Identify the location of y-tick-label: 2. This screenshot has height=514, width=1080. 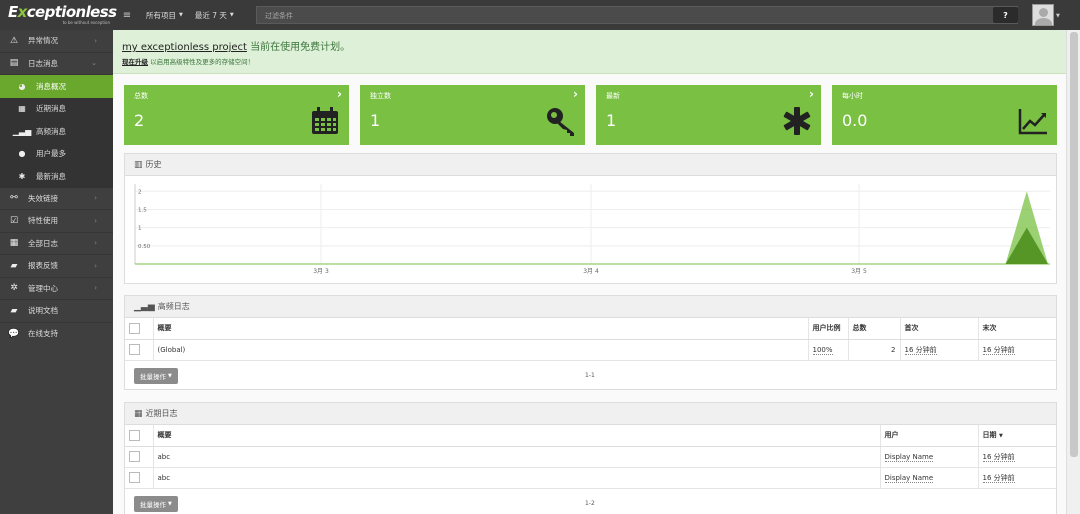
(140, 192).